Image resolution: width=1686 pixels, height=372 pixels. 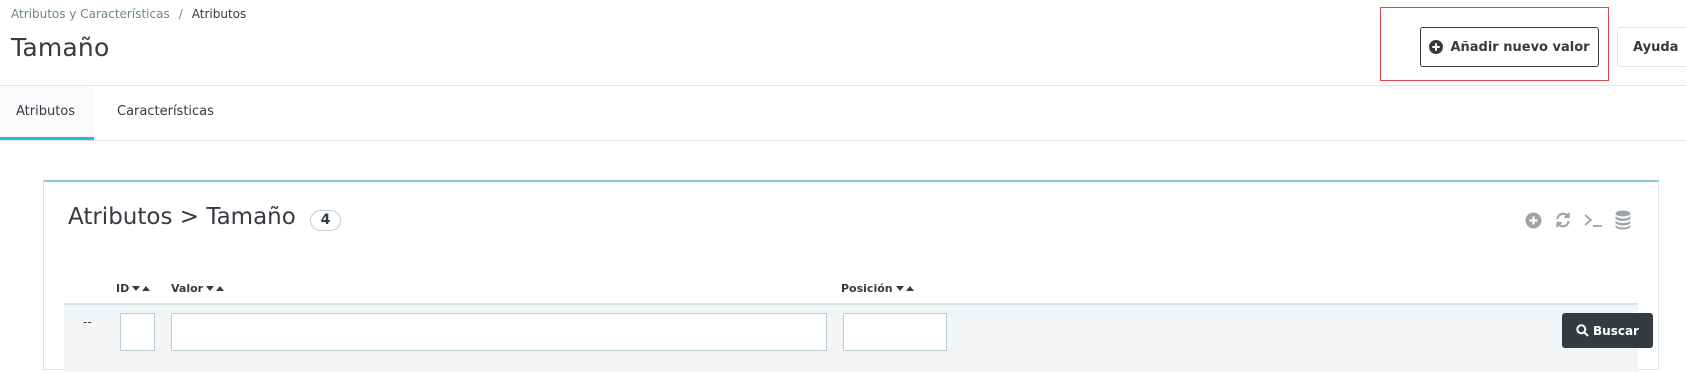 I want to click on tab-atributos: Atributos, so click(x=47, y=113).